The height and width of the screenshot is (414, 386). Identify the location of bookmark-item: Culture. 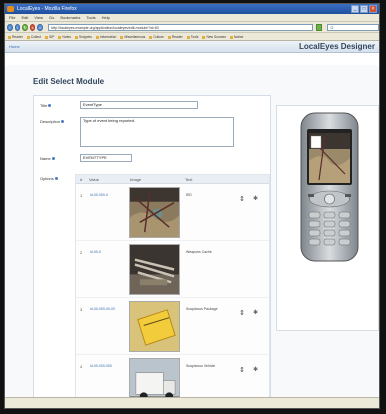
(156, 36).